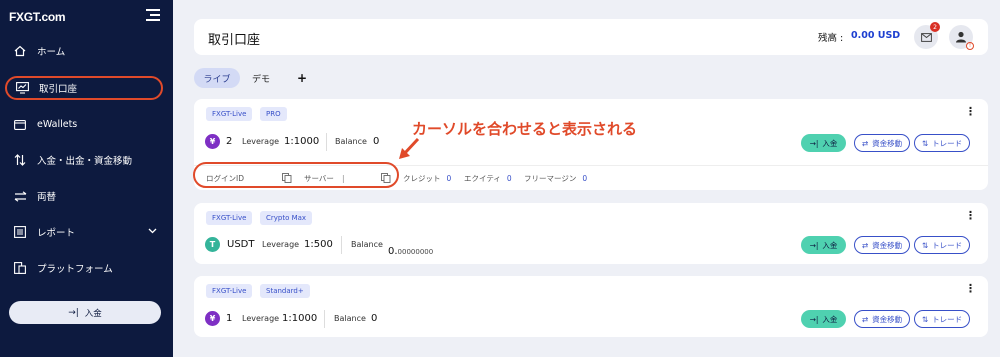  I want to click on free-margin-value: 0, so click(585, 178).